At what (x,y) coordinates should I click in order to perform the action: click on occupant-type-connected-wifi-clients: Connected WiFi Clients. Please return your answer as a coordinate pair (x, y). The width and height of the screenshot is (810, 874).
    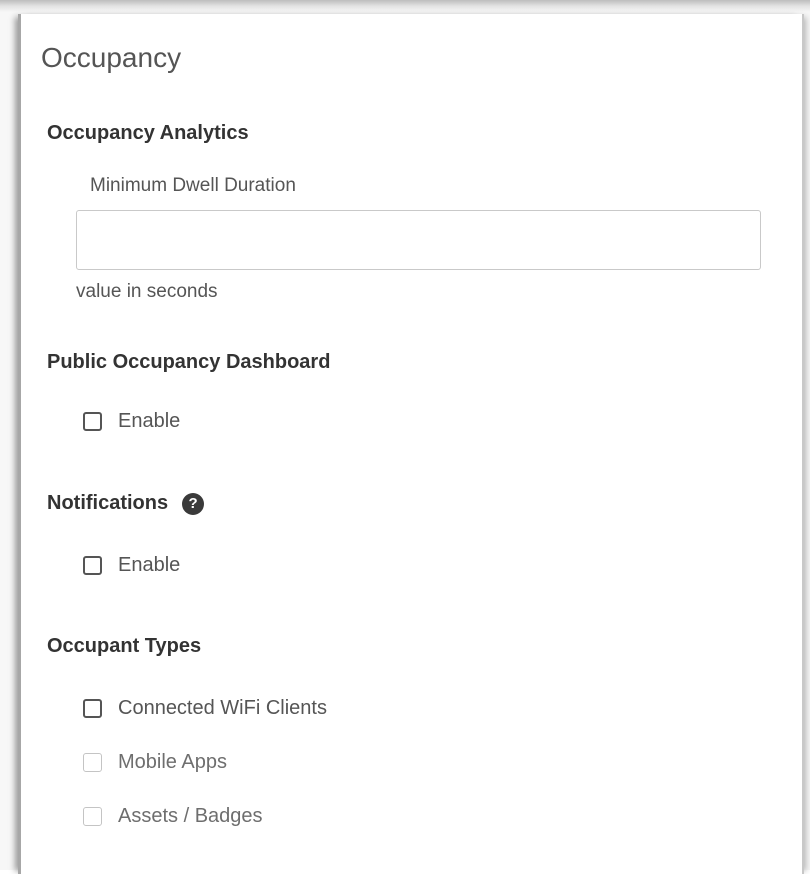
    Looking at the image, I should click on (205, 708).